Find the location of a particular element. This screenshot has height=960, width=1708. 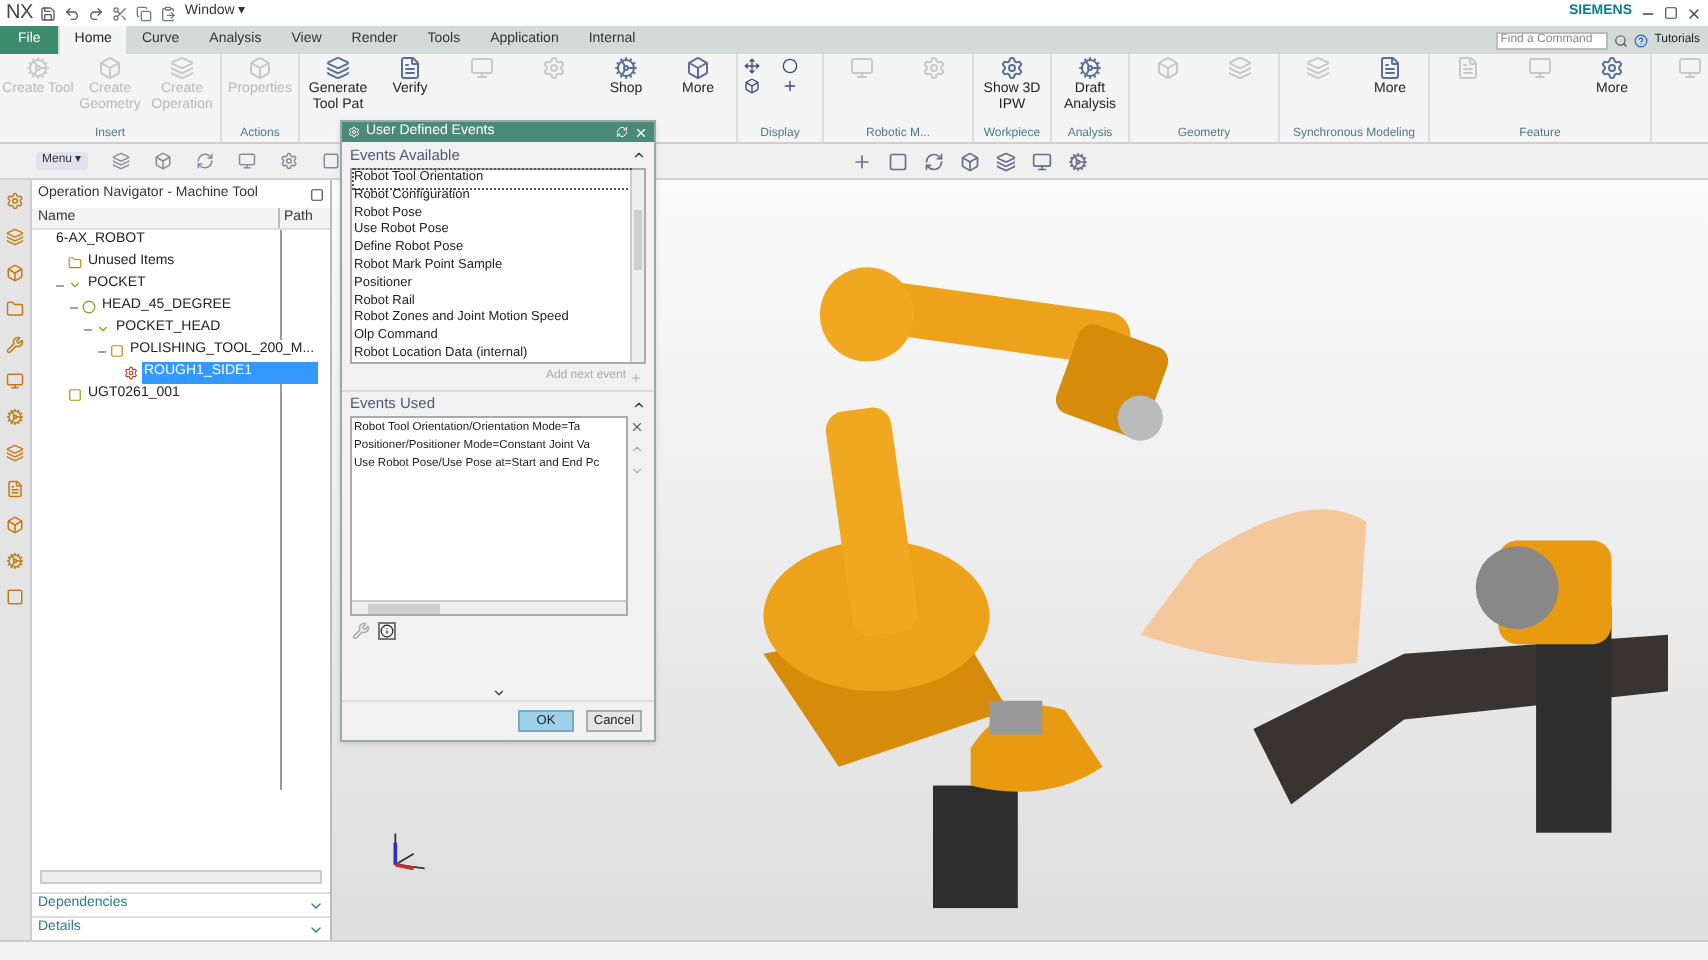

search-icon is located at coordinates (1621, 40).